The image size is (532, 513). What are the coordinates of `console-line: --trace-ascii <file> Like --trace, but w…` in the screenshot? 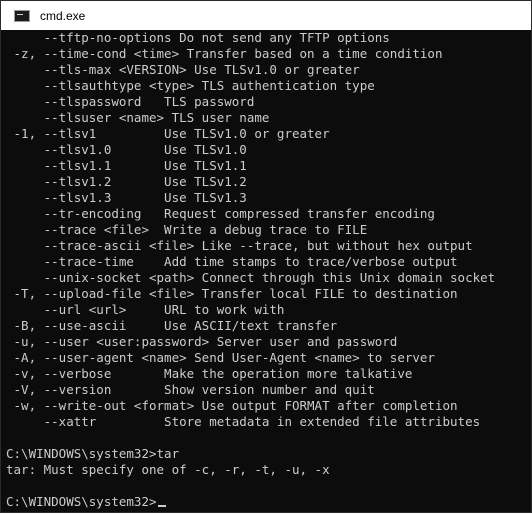 It's located at (239, 245).